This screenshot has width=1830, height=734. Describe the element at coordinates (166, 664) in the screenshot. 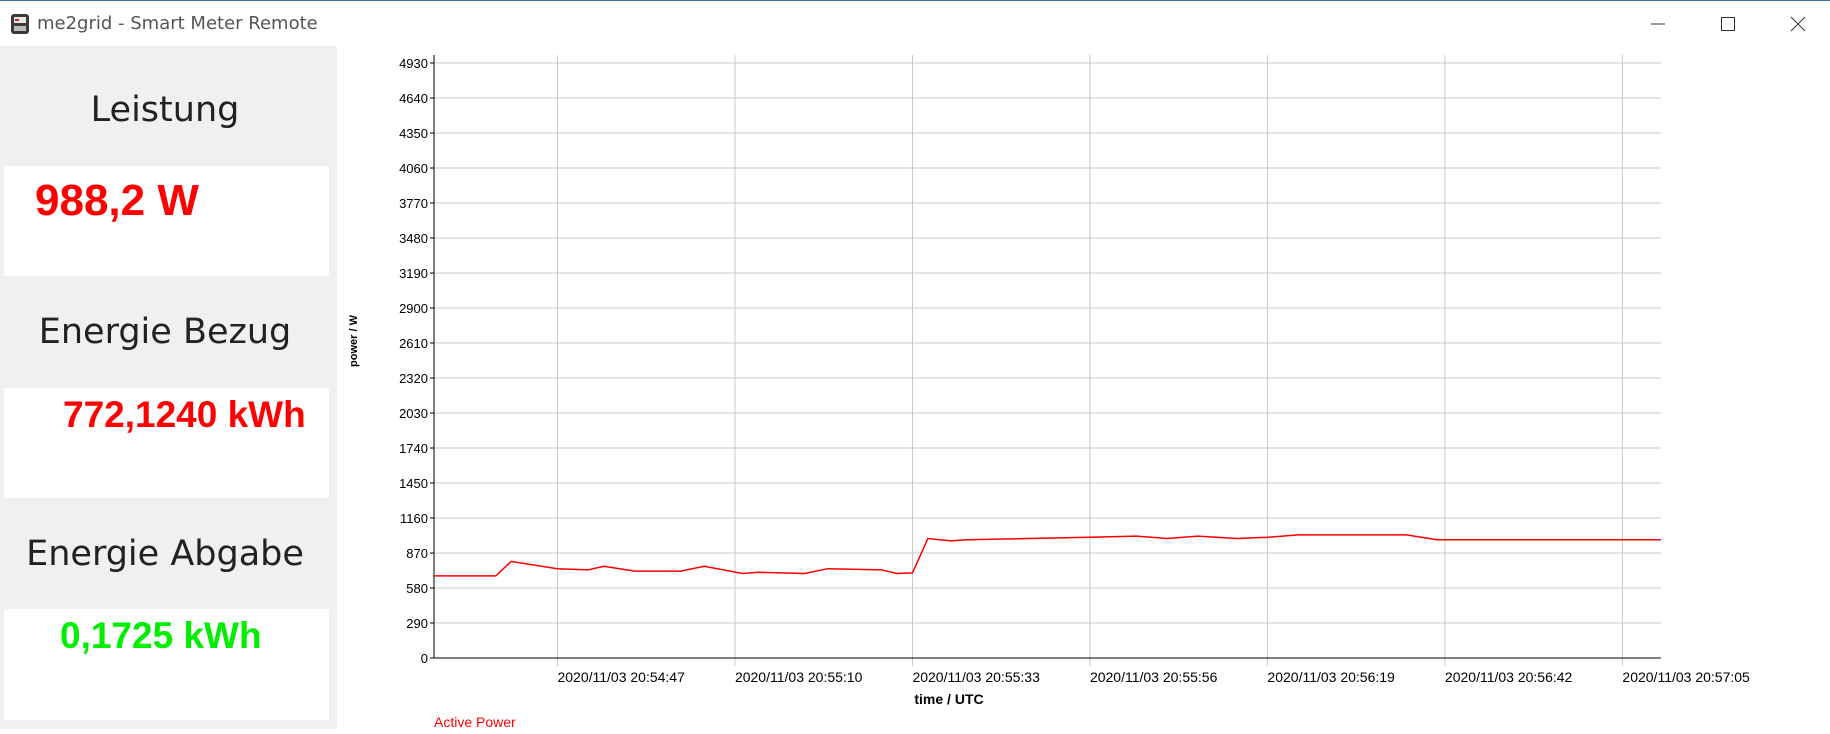

I see `energy-export-value-box: 0,1725 kWh` at that location.